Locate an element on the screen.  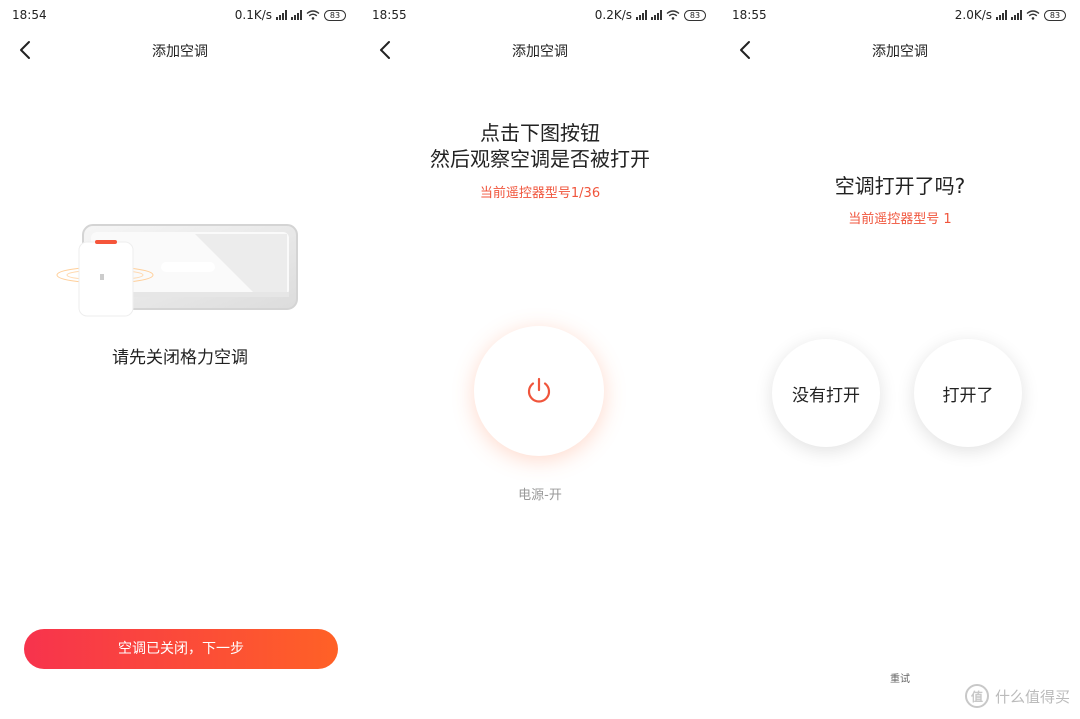
remote-model-indicator: 当前遥控器型号 1 is located at coordinates (900, 219).